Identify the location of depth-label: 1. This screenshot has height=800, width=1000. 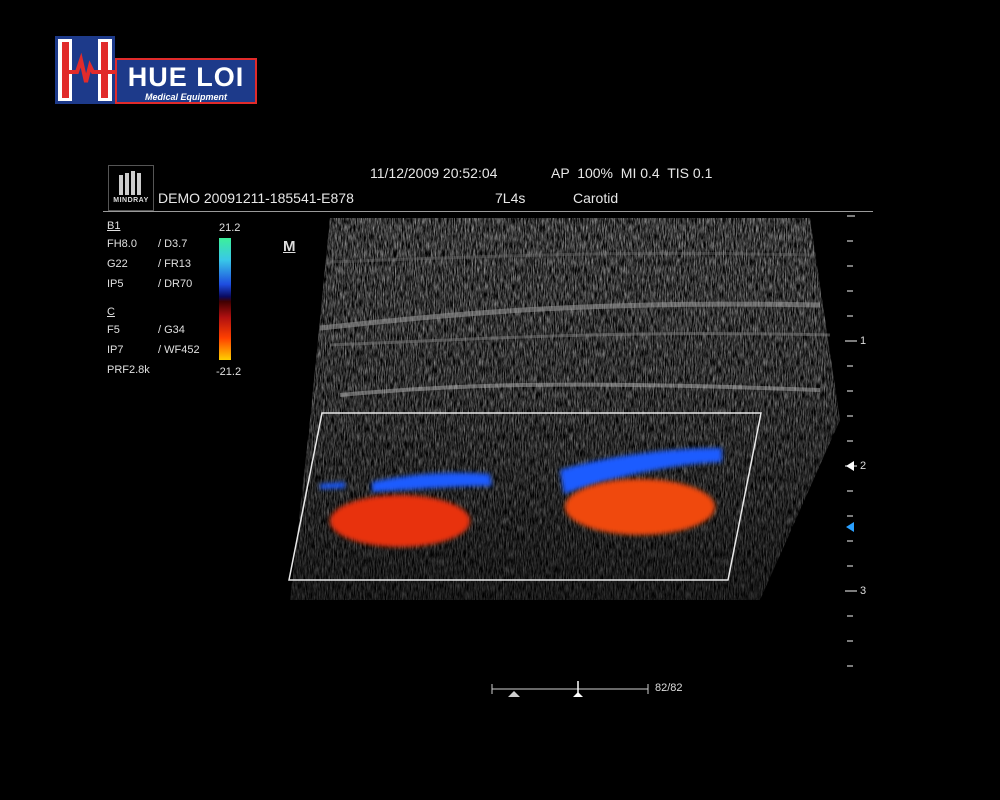
(863, 341).